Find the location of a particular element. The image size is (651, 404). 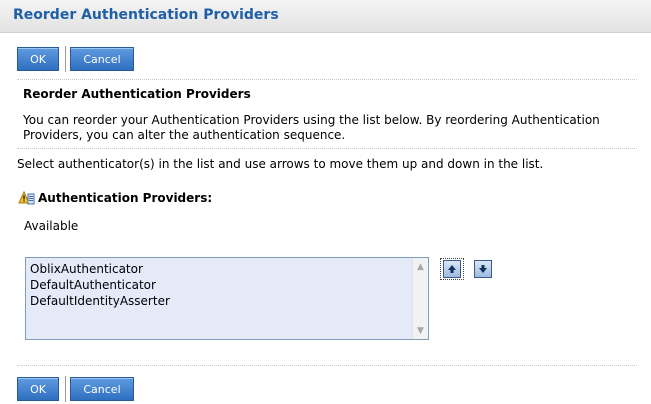

arrow-up-icon is located at coordinates (452, 269).